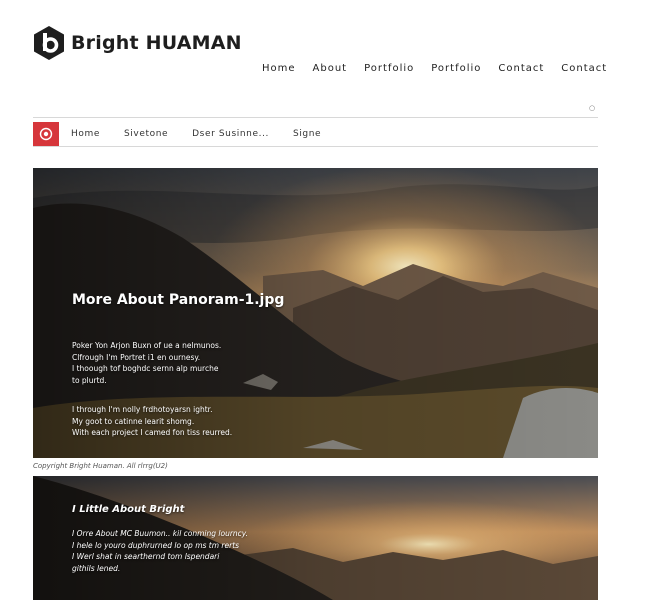  Describe the element at coordinates (146, 134) in the screenshot. I see `sub-nav-sivetone: Sivetone` at that location.